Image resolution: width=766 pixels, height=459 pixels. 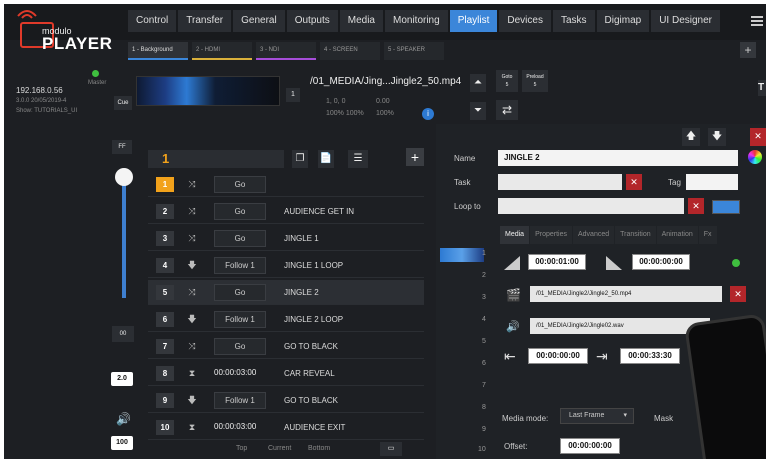 I want to click on server-ip: 192.168.0.56, so click(x=39, y=90).